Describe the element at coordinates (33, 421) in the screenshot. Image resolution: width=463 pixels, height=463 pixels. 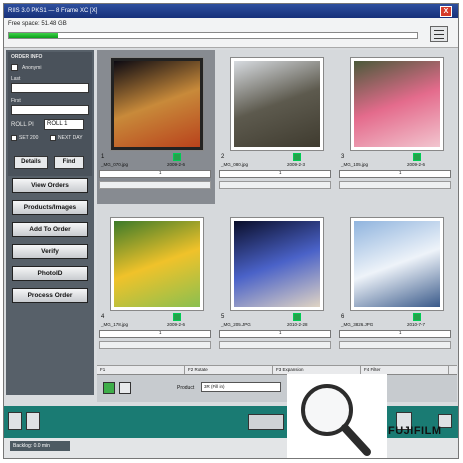
I see `card-reader-icon` at that location.